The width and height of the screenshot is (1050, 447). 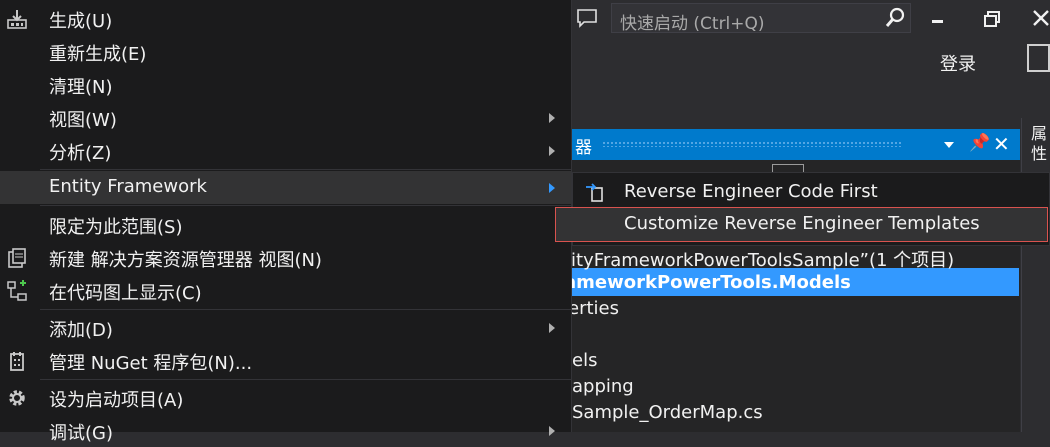 What do you see at coordinates (17, 258) in the screenshot?
I see `new-view-icon` at bounding box center [17, 258].